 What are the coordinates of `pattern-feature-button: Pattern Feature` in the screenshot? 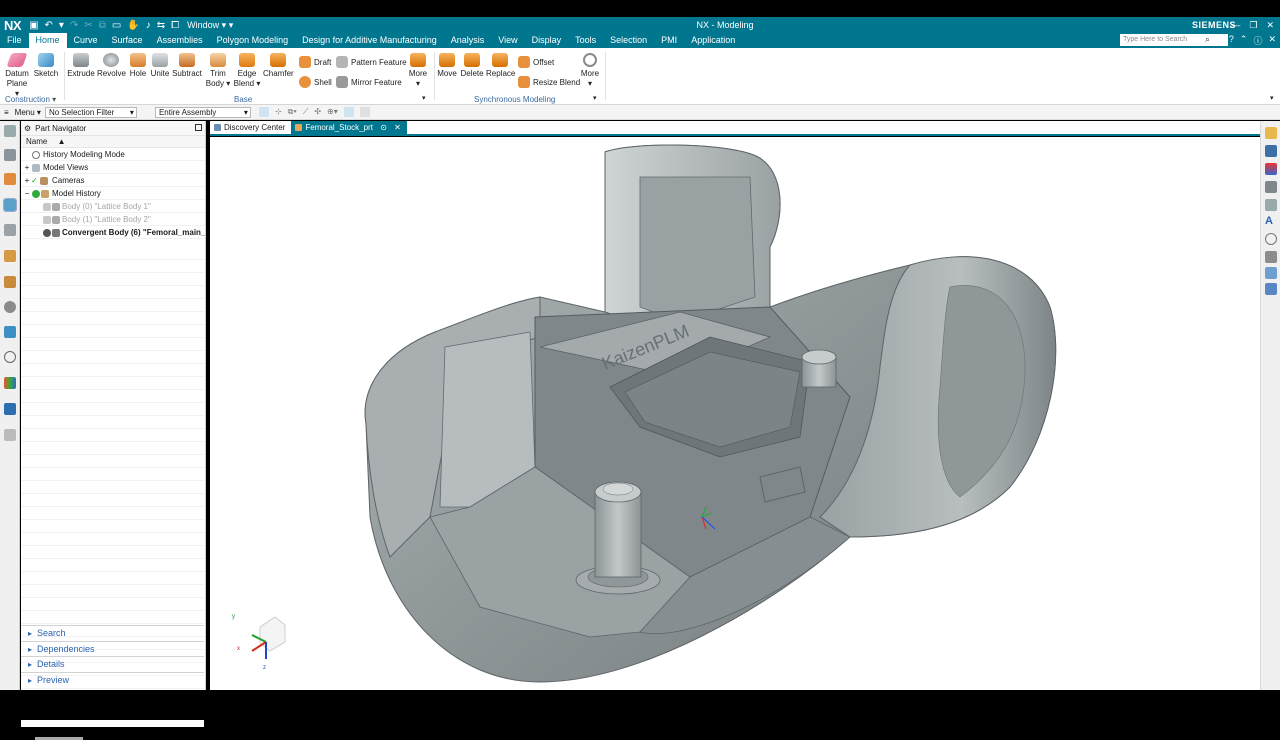 It's located at (371, 62).